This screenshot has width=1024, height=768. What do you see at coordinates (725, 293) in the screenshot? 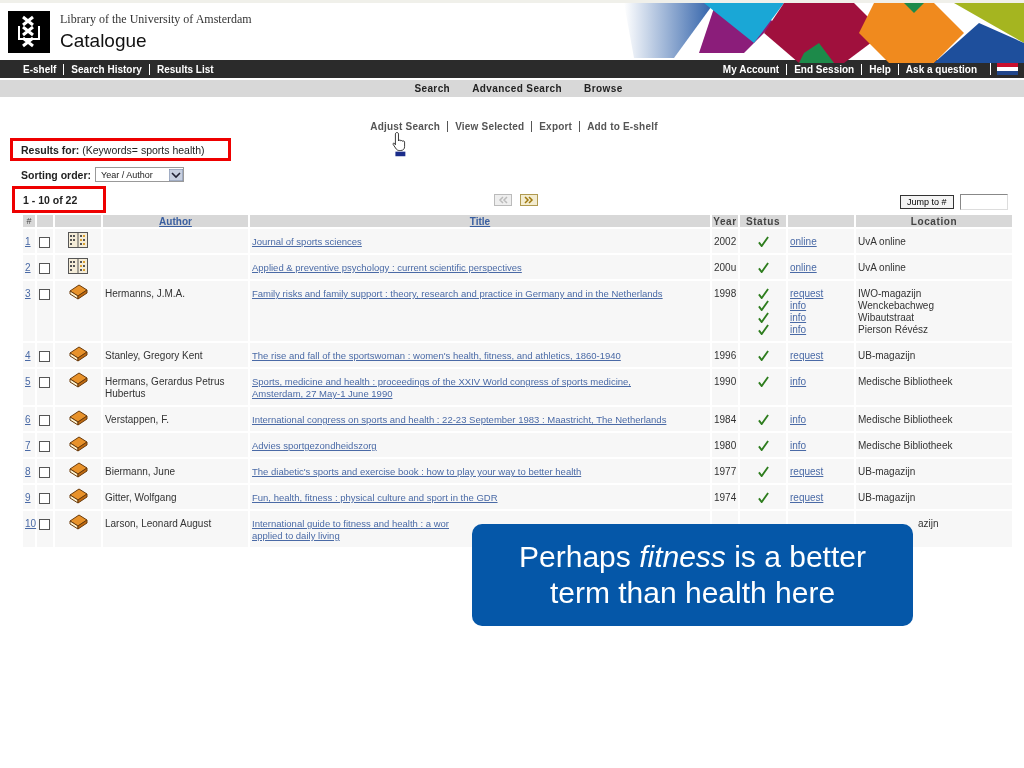
I see `year-text: 1998` at bounding box center [725, 293].